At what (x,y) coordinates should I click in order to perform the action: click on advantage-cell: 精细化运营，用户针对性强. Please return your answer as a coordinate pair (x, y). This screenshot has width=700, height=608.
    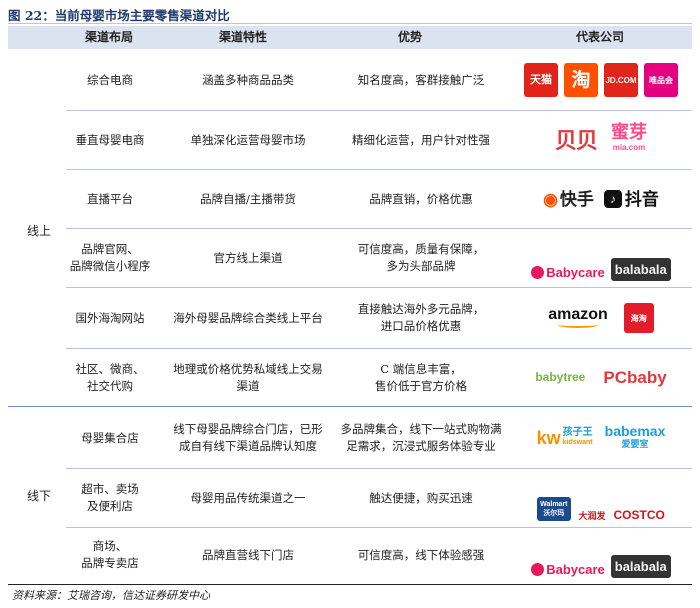
    Looking at the image, I should click on (421, 139).